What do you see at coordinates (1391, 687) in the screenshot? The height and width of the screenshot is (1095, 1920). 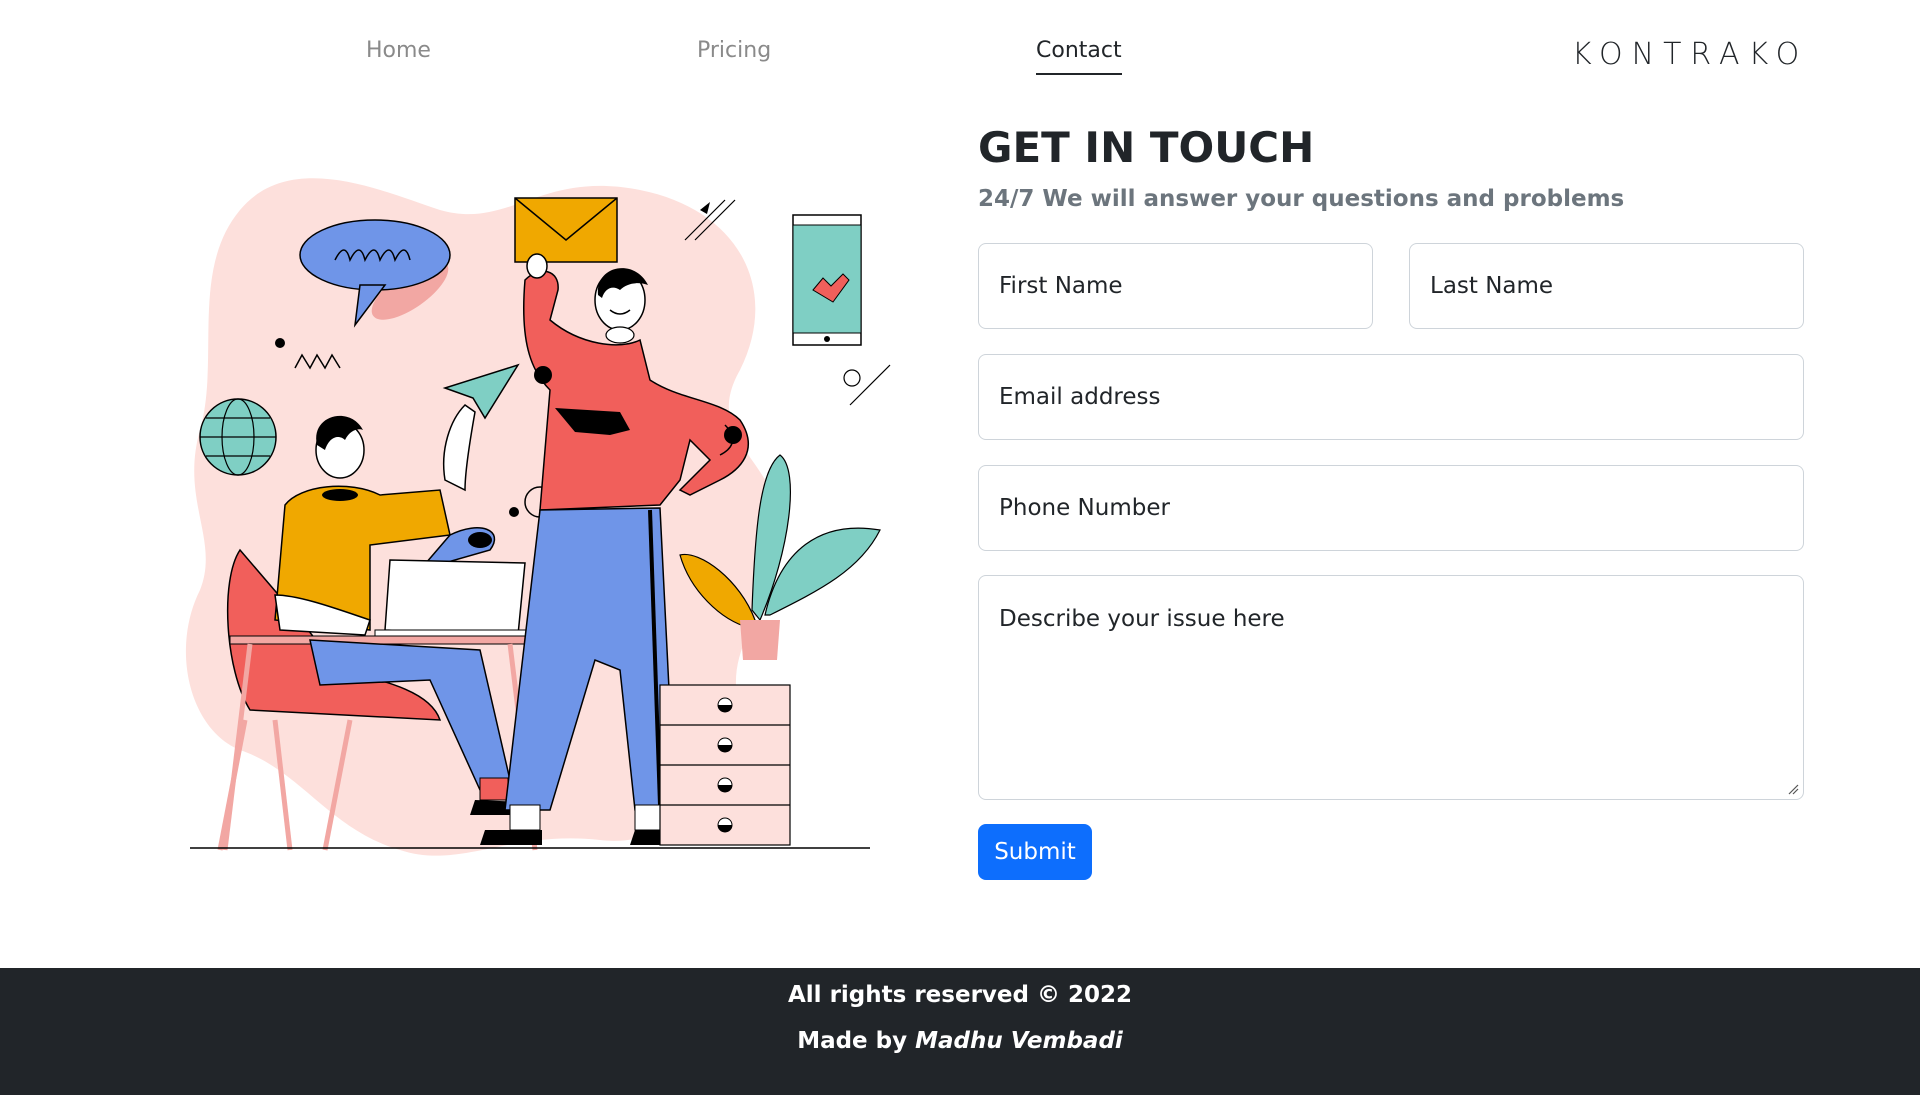 I see `issue-textarea: Describe your issue here` at bounding box center [1391, 687].